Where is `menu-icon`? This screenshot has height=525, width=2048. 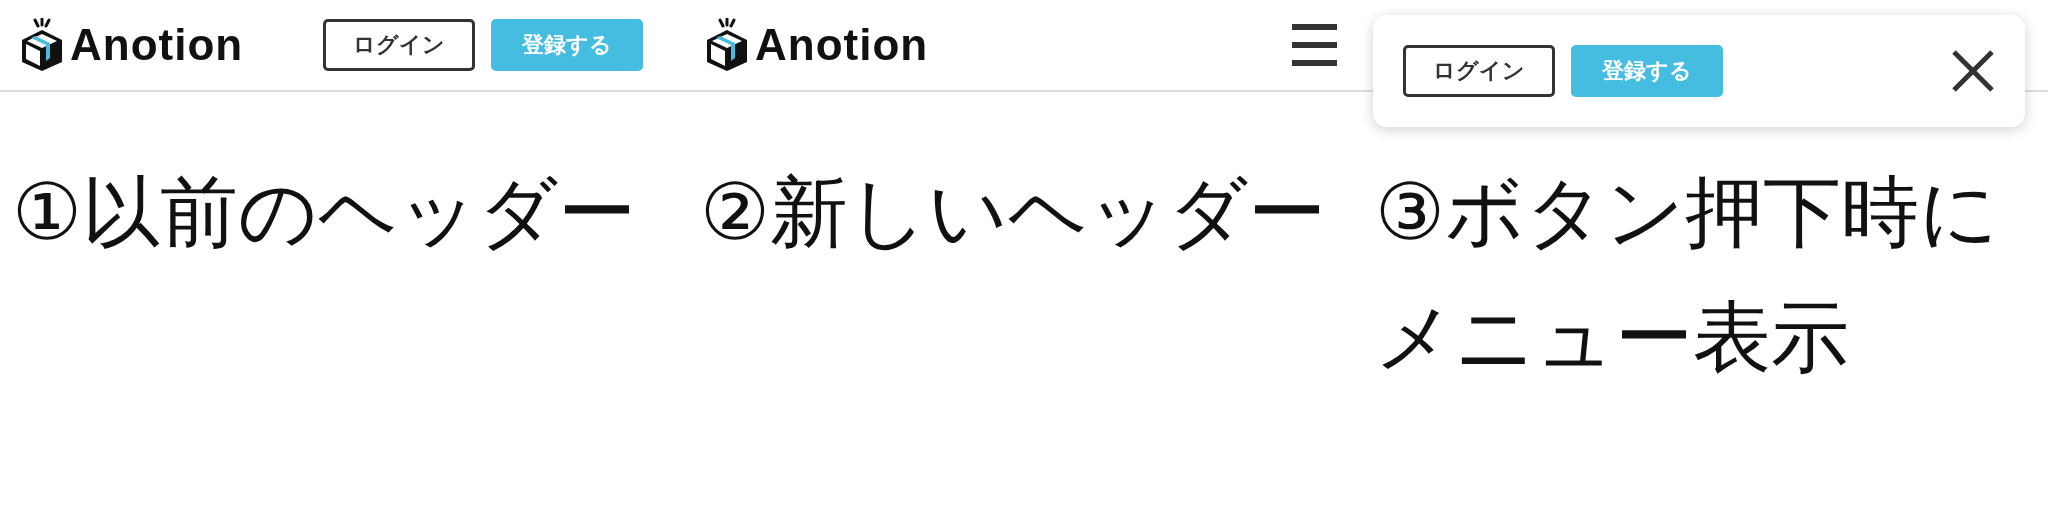 menu-icon is located at coordinates (1314, 45).